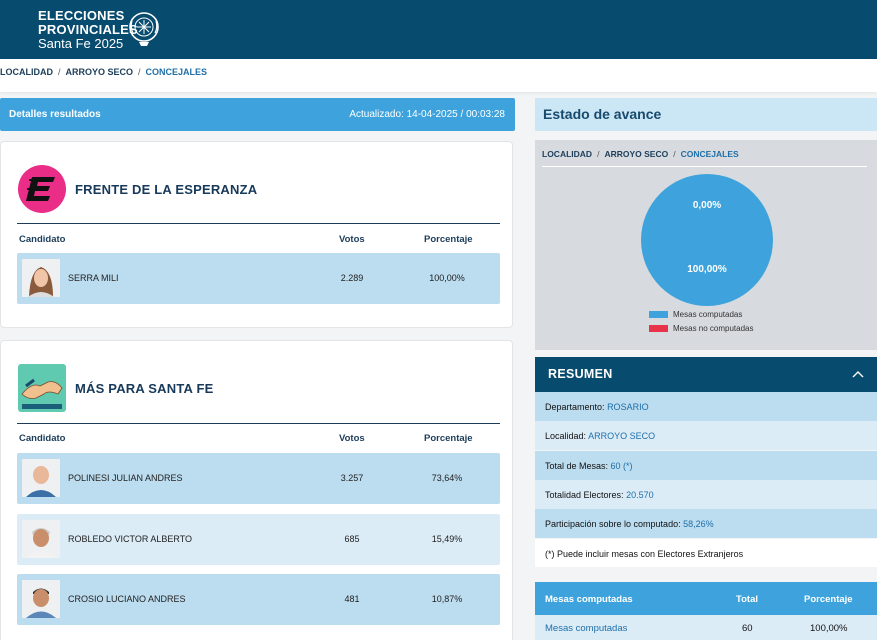 The height and width of the screenshot is (640, 877). I want to click on resumen-row-total-mesas: Total de Mesas: 60 (*), so click(706, 465).